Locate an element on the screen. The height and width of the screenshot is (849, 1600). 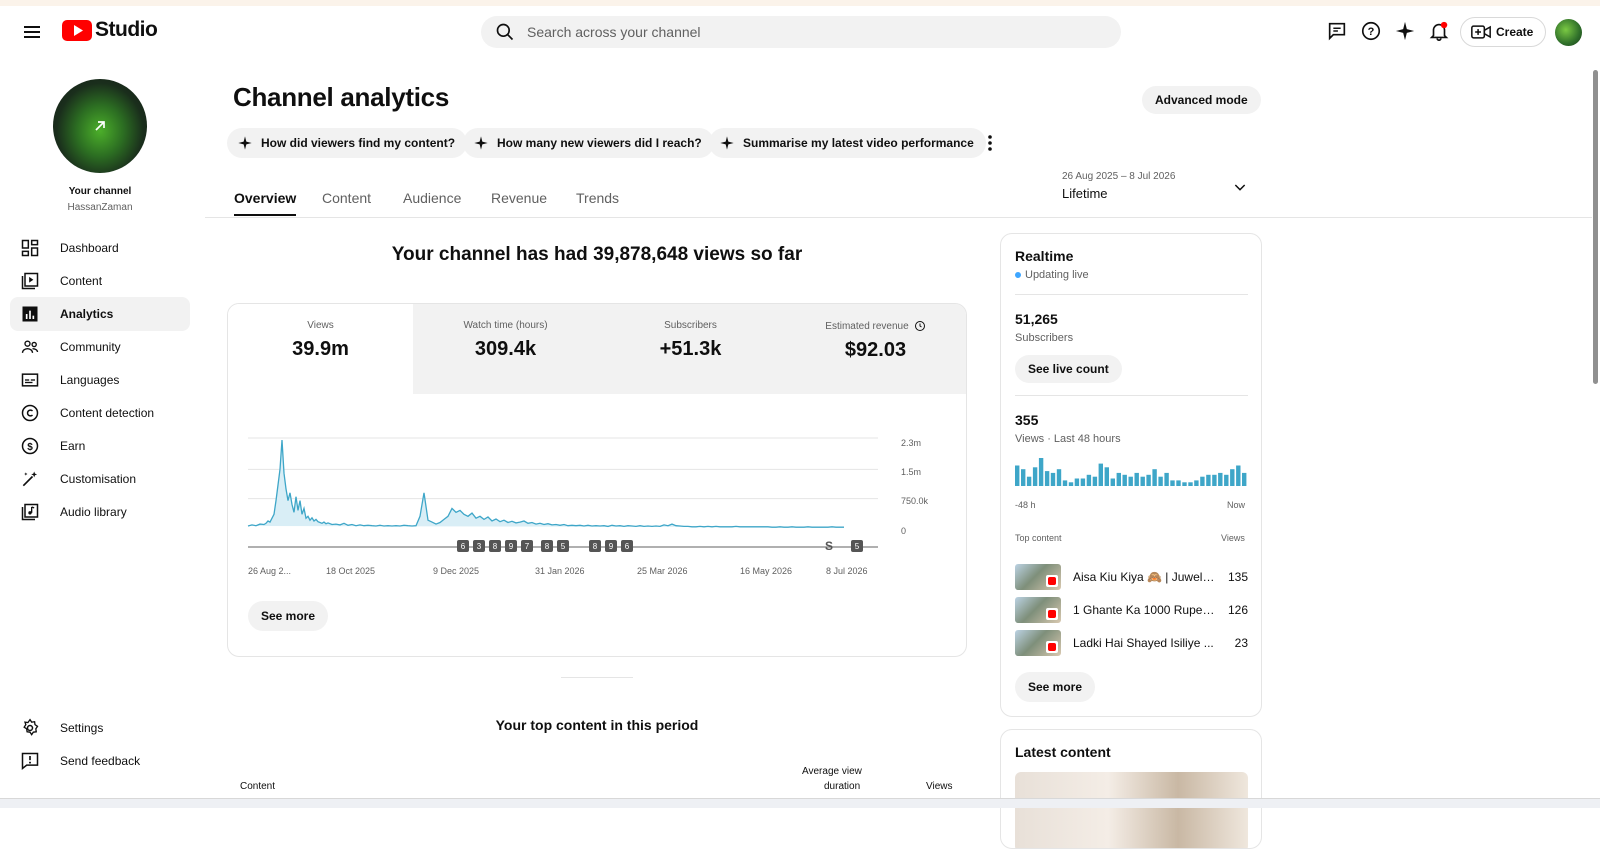
realtime-axis-start: -48 h is located at coordinates (1025, 505).